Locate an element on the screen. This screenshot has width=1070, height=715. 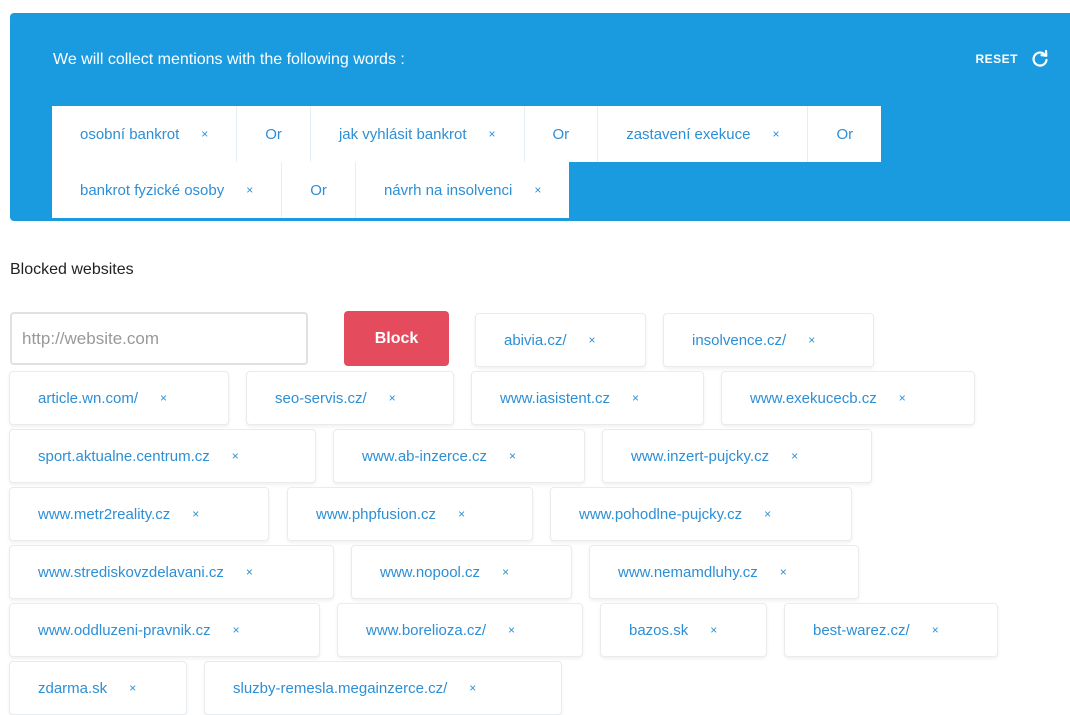
blocked-site-chip: www.metr2reality.cz × is located at coordinates (139, 514).